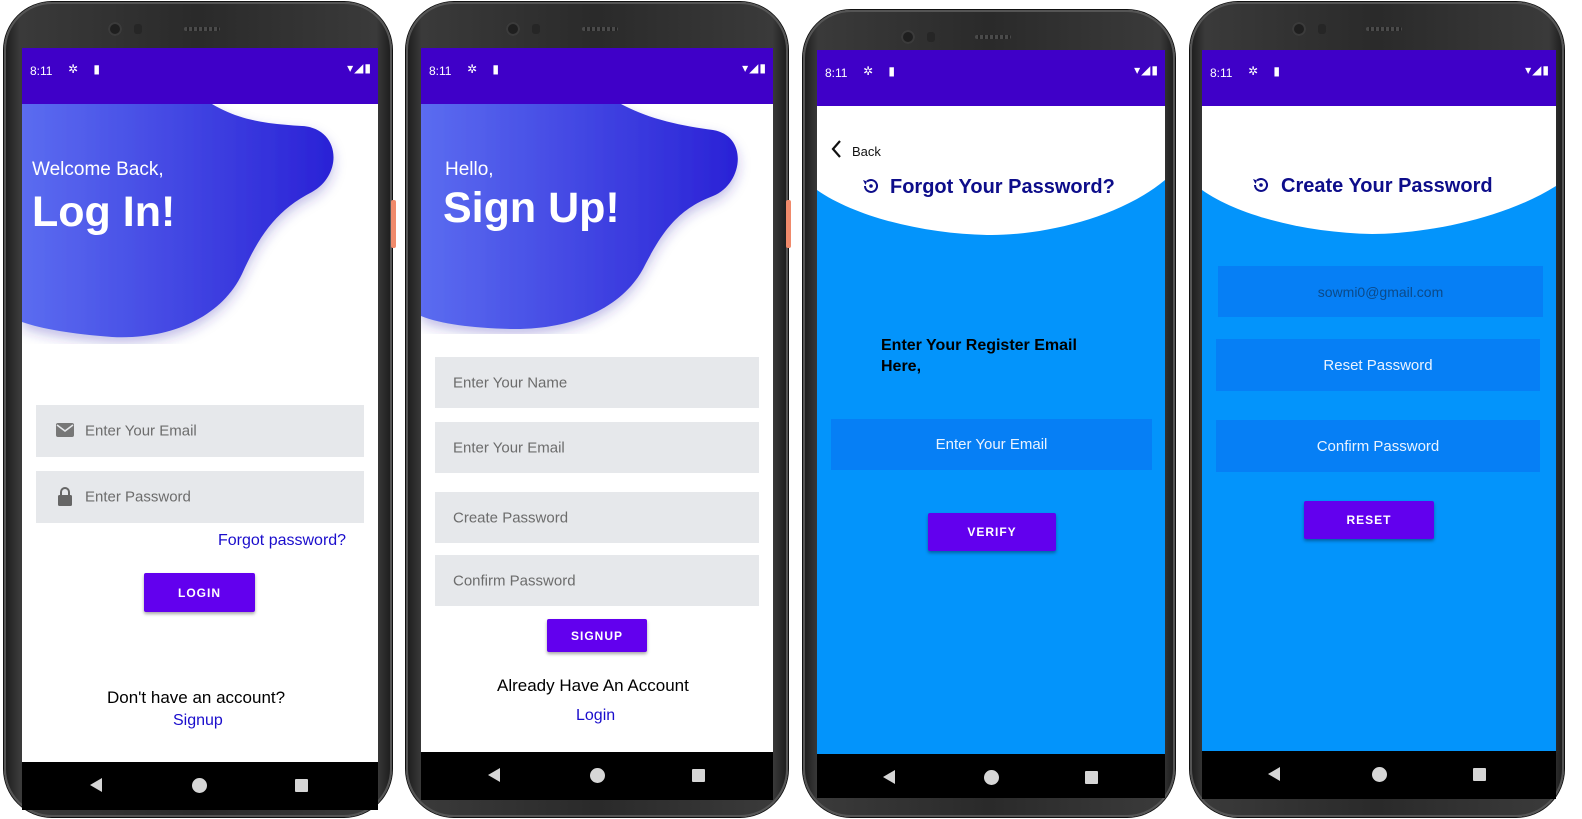 This screenshot has width=1582, height=819. Describe the element at coordinates (597, 382) in the screenshot. I see `name-input: Enter Your Name` at that location.